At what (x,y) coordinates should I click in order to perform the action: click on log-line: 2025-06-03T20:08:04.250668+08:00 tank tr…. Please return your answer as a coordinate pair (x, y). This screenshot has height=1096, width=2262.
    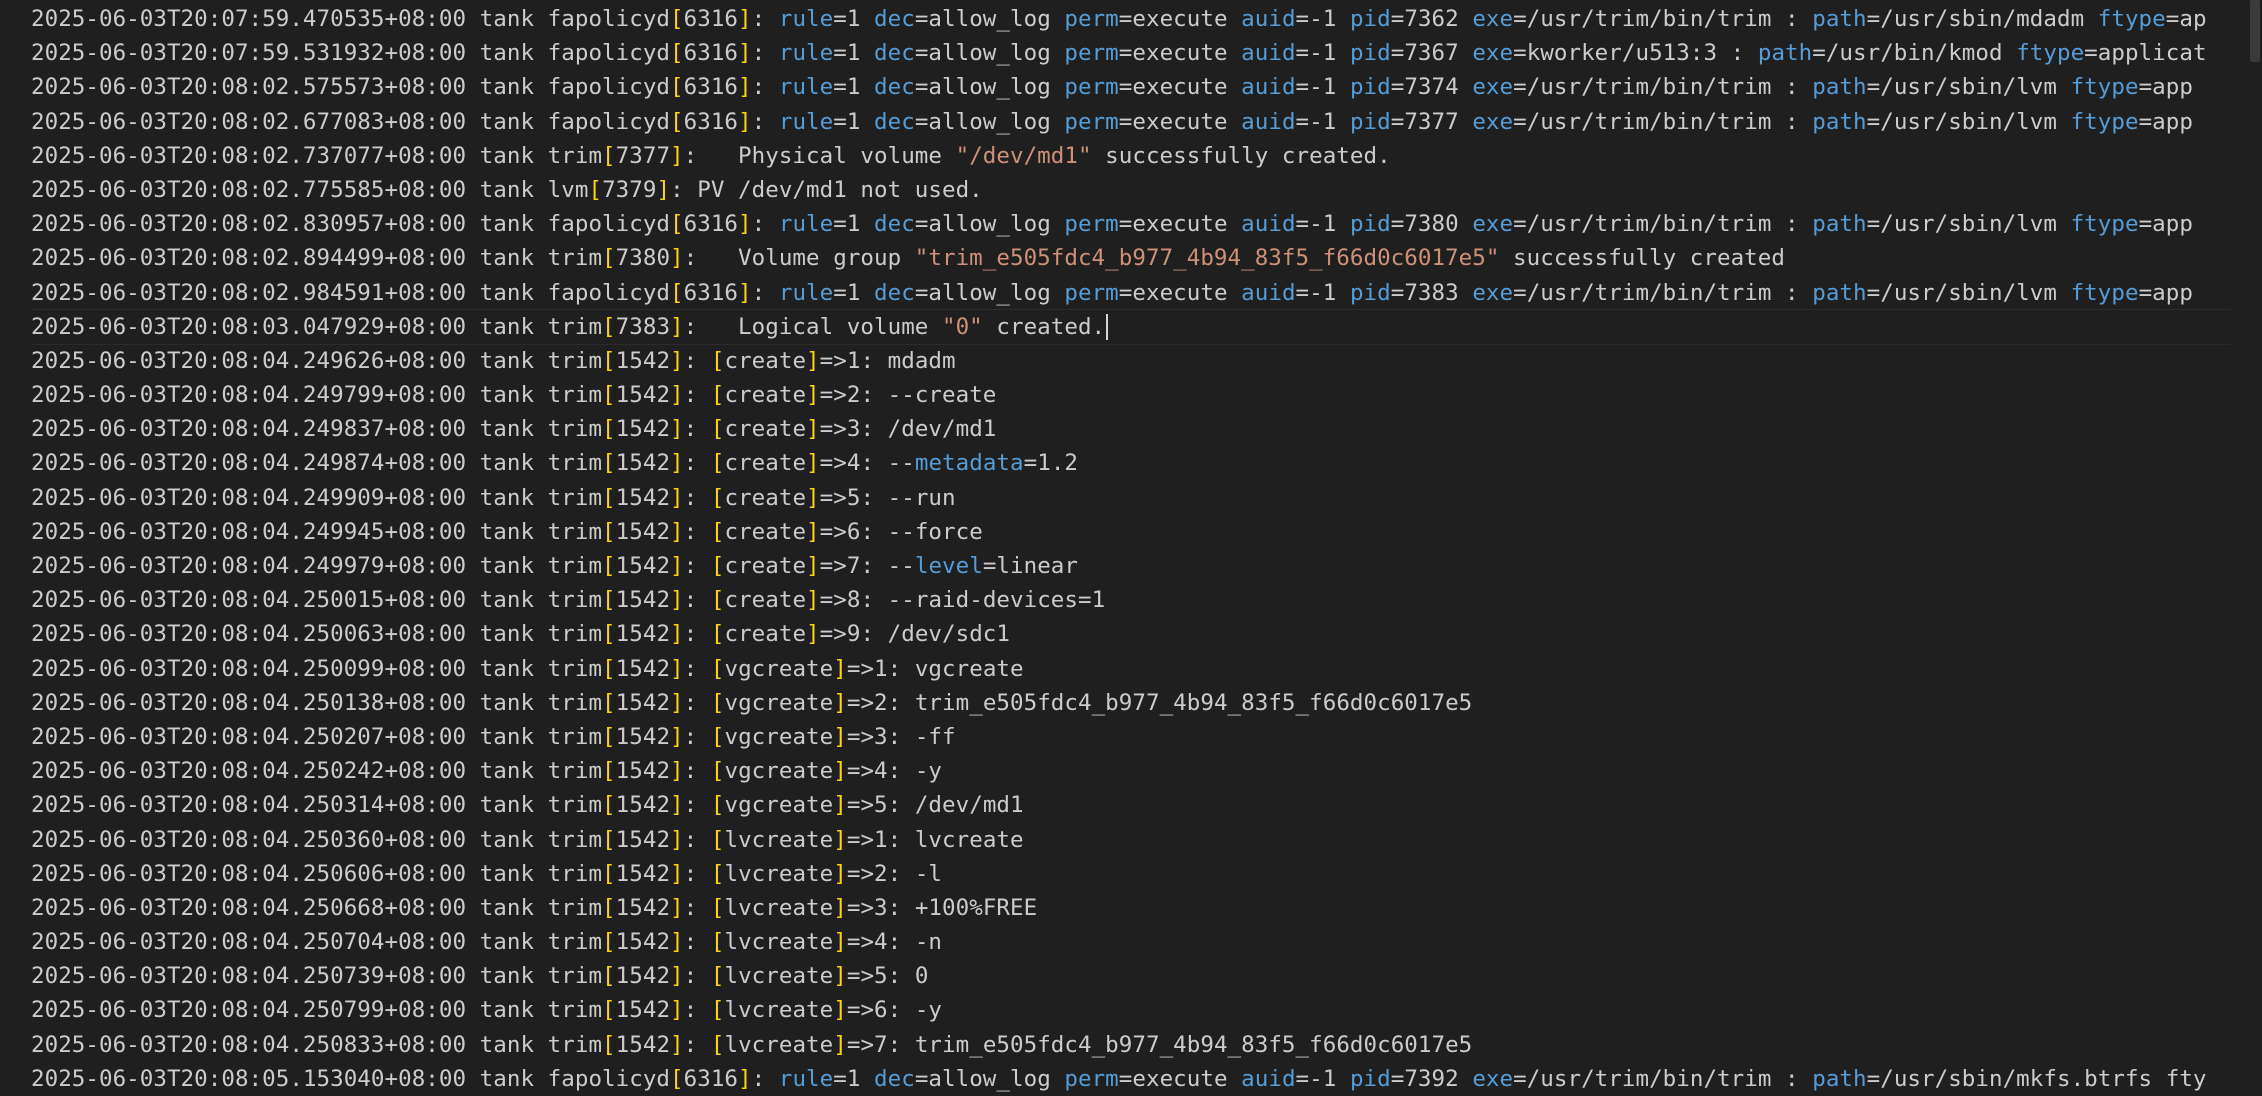
    Looking at the image, I should click on (534, 907).